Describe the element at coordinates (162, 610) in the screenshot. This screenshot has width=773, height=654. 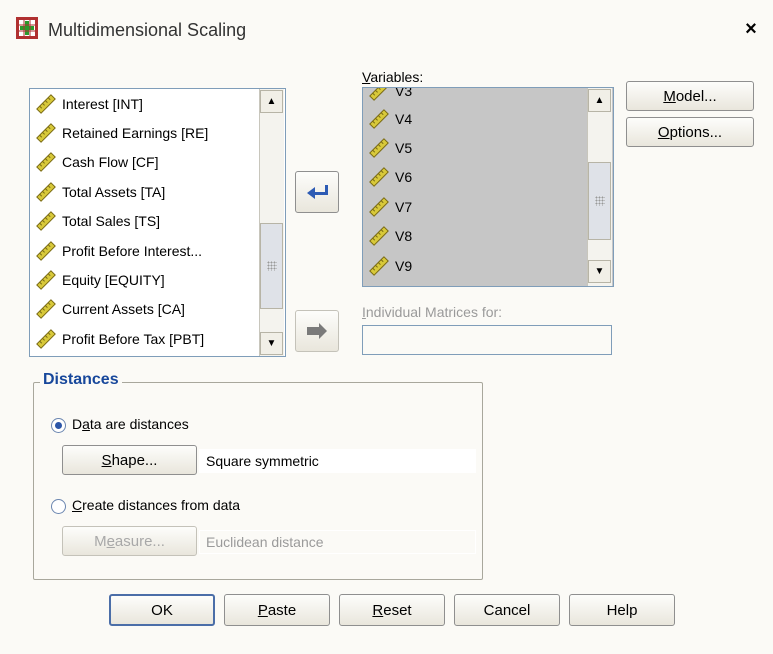
I see `ok-button: OK` at that location.